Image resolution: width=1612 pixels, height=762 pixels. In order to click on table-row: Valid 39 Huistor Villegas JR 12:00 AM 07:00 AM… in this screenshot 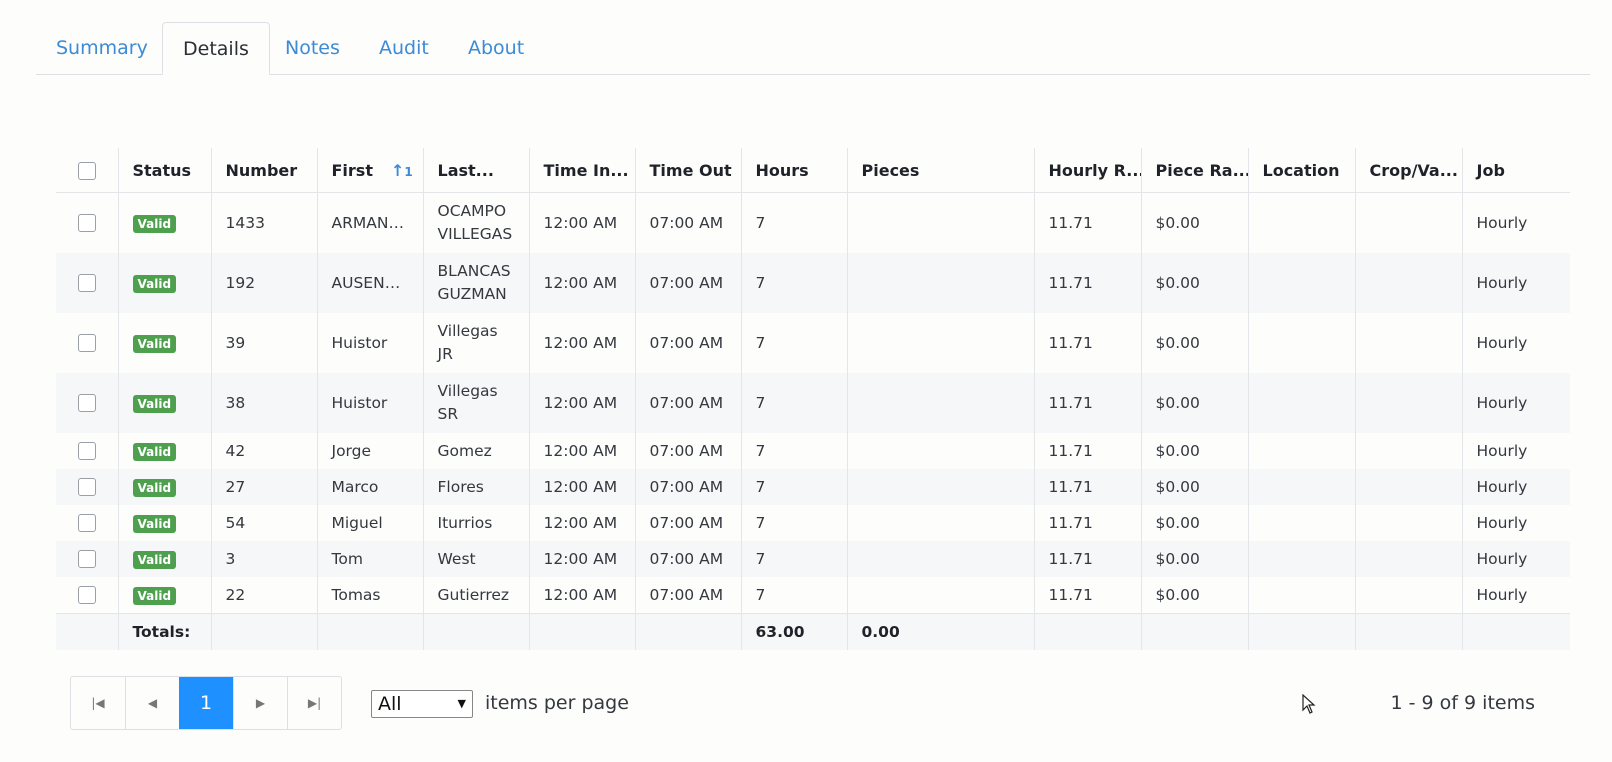, I will do `click(813, 343)`.